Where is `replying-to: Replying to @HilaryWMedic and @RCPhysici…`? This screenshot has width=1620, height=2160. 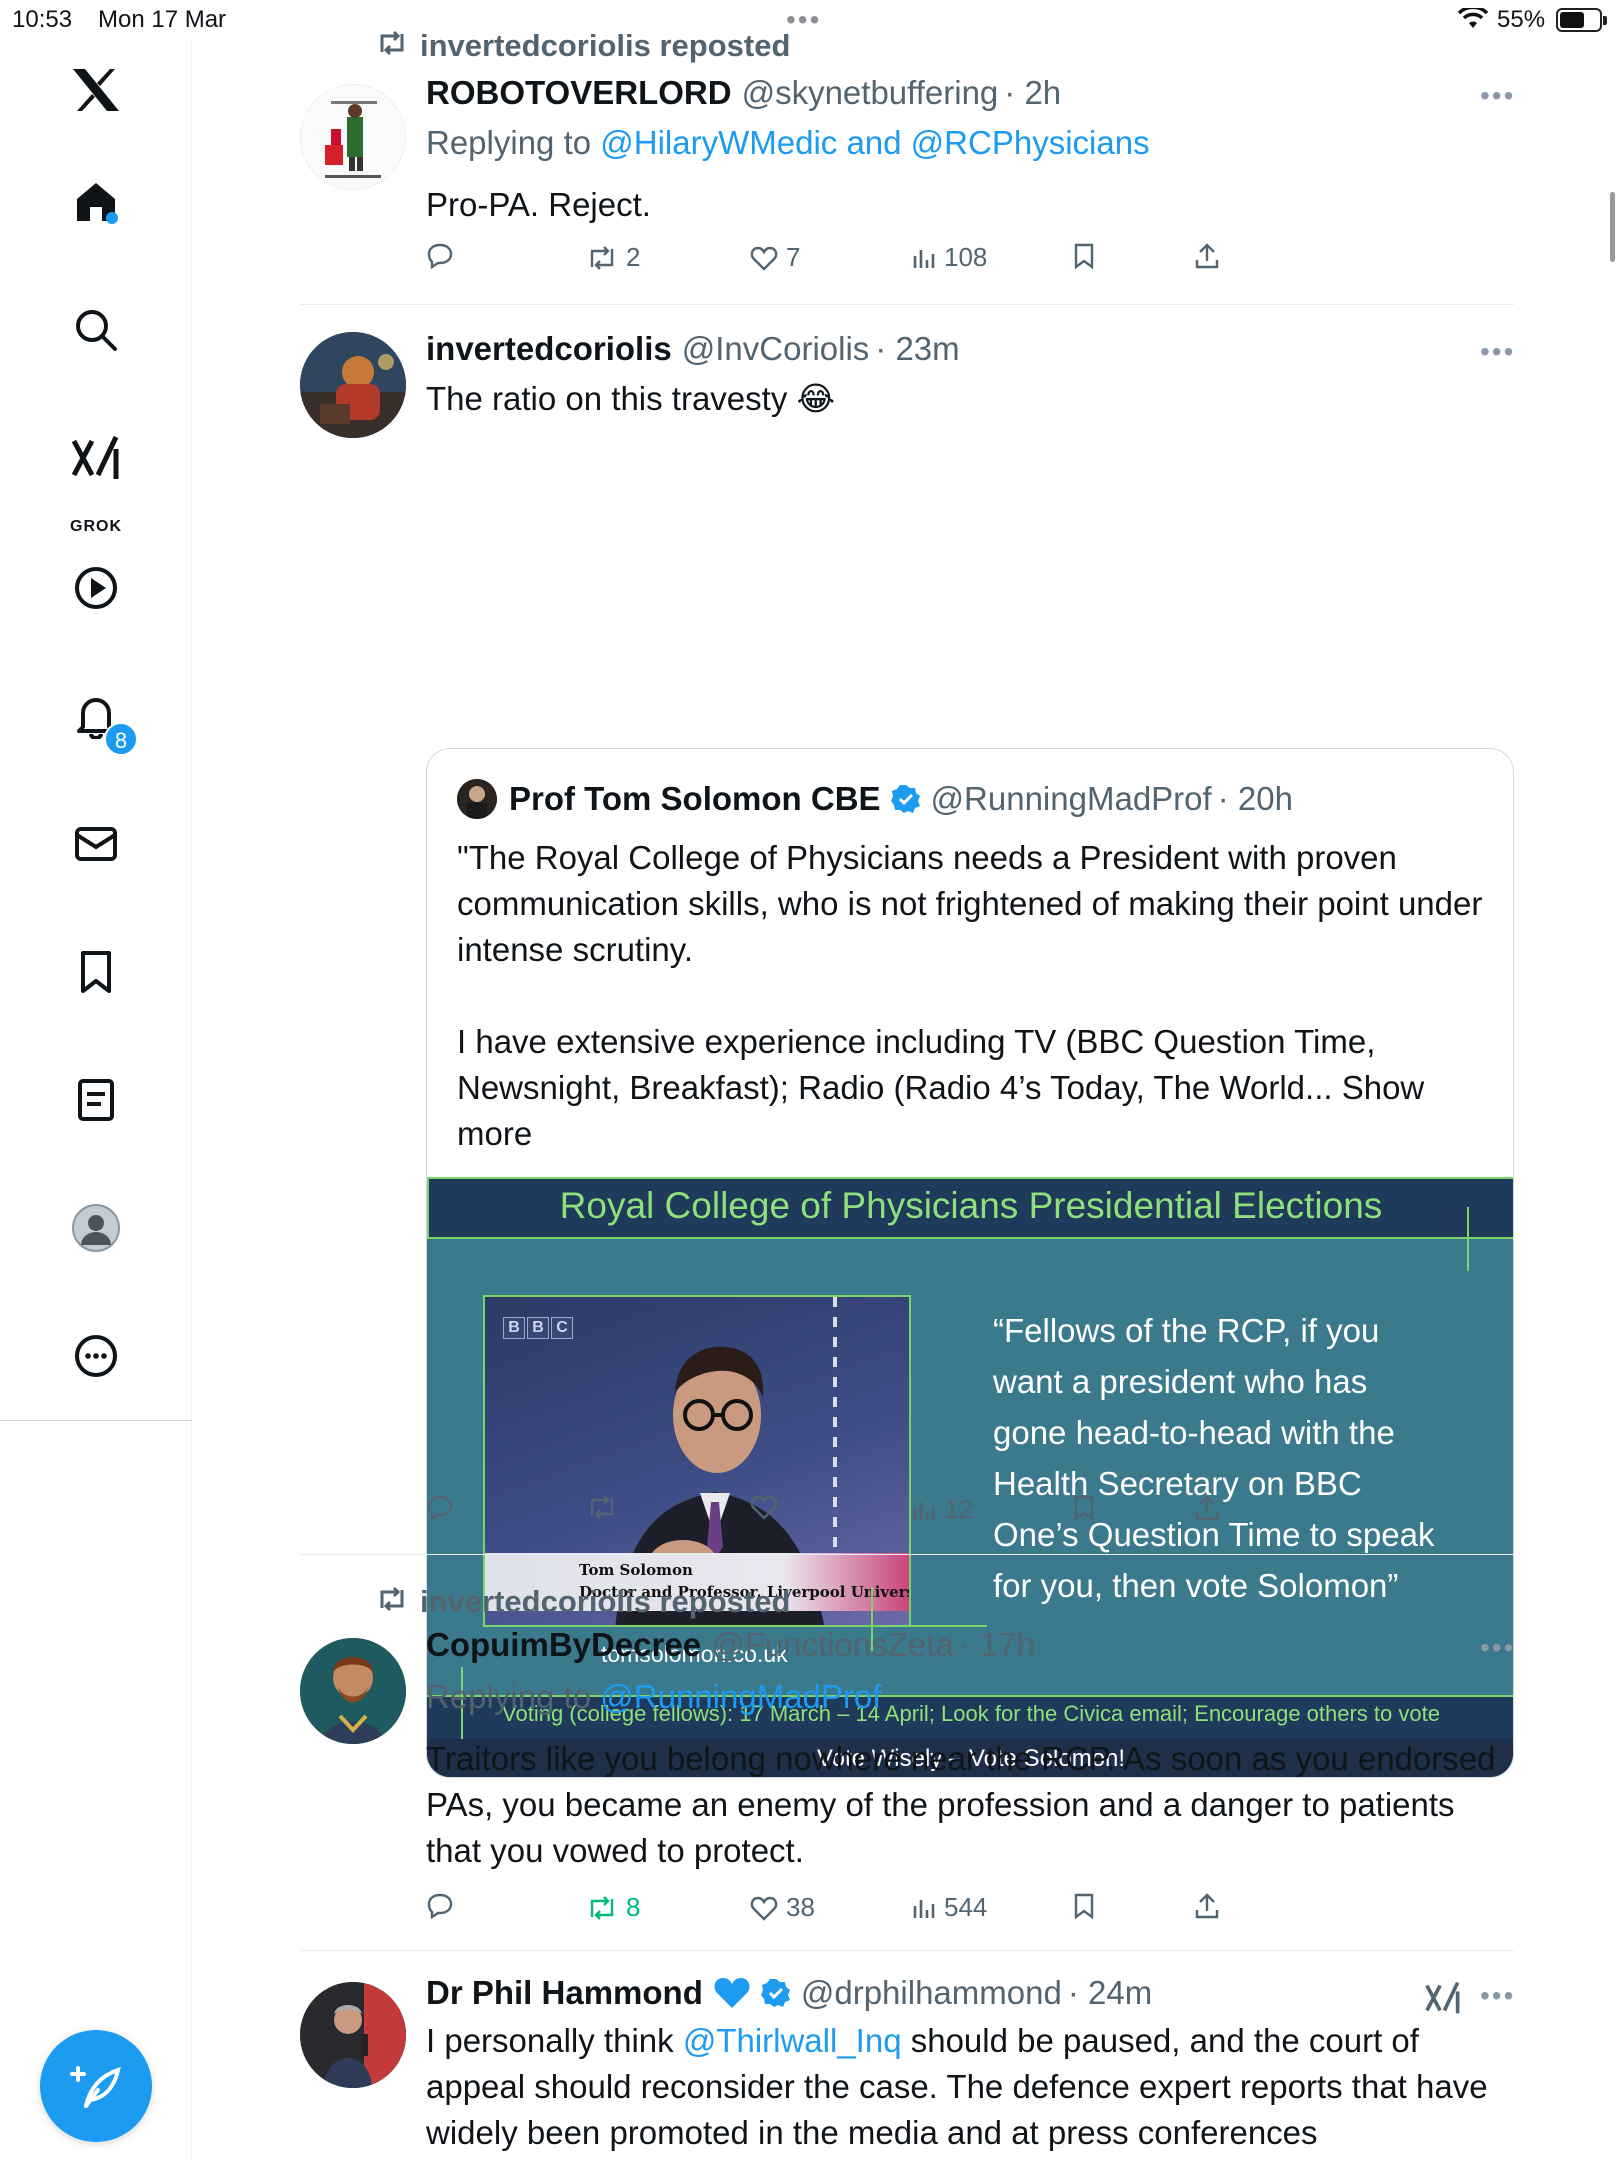
replying-to: Replying to @HilaryWMedic and @RCPhysici… is located at coordinates (788, 143).